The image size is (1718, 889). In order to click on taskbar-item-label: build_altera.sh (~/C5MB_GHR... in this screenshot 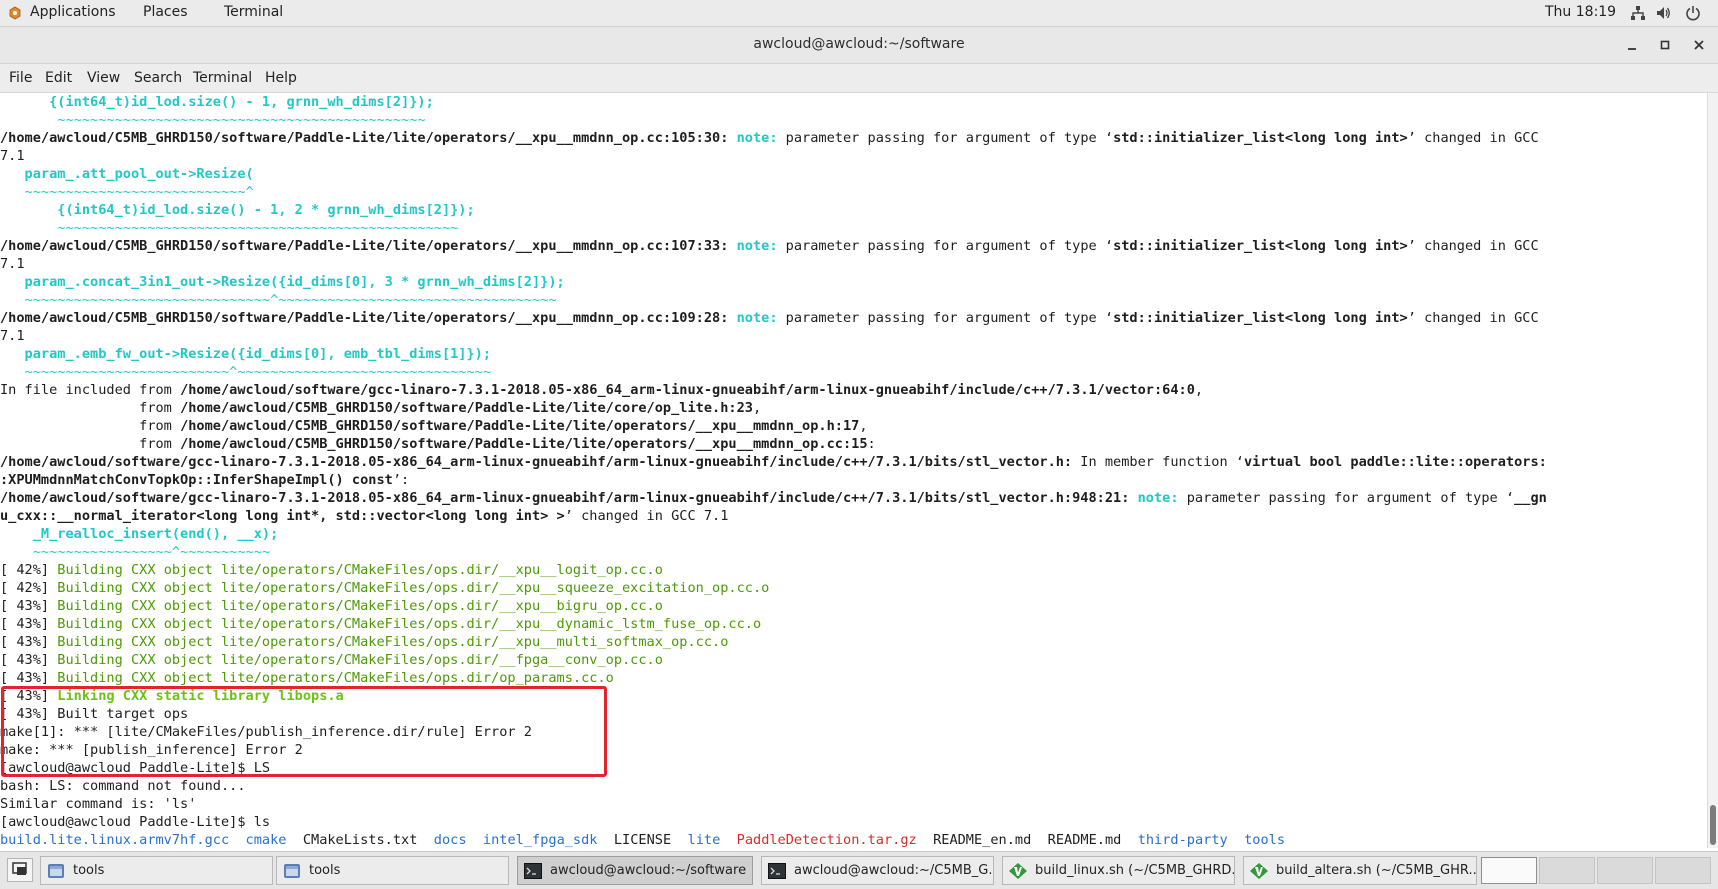, I will do `click(1376, 870)`.